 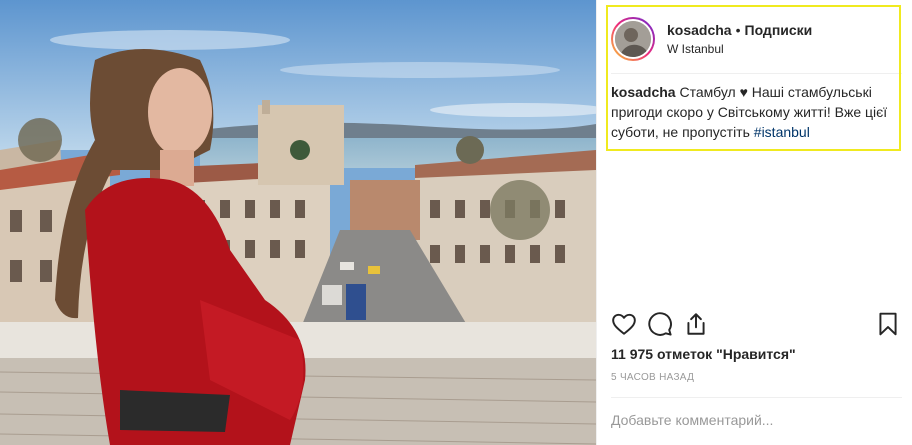 I want to click on location-link: W Istanbul, so click(x=739, y=49).